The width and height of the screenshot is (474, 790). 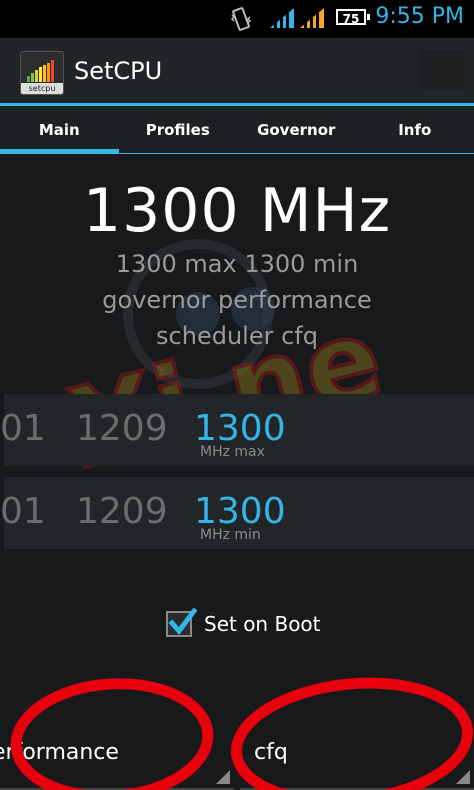 I want to click on checkmark-icon, so click(x=183, y=621).